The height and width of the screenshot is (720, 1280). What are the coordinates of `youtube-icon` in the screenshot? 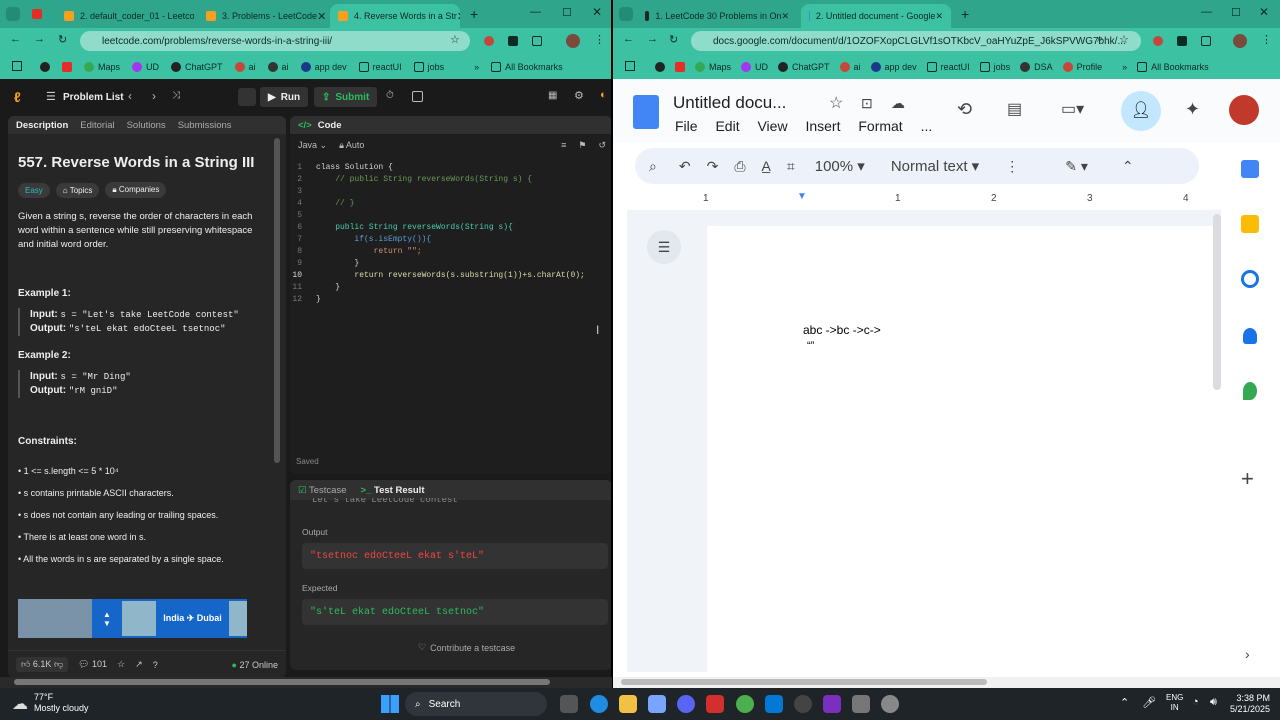 It's located at (67, 66).